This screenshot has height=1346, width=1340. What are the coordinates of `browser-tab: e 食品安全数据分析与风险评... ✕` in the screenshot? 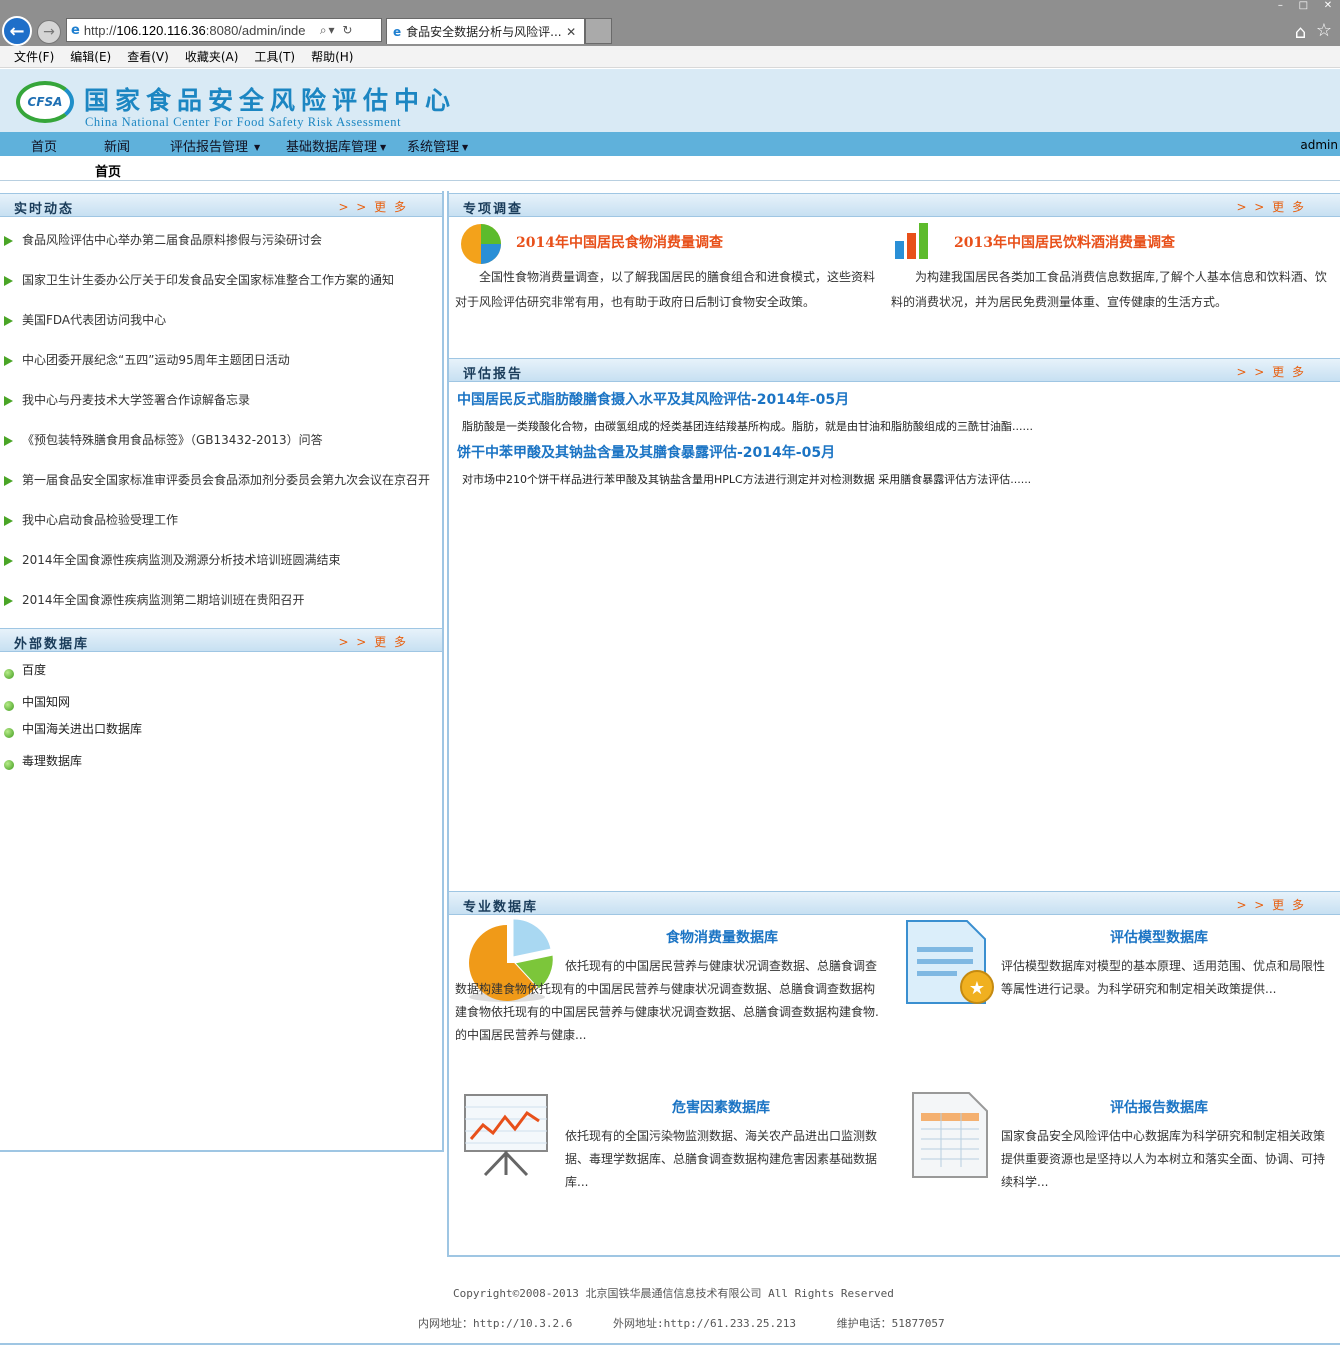 It's located at (485, 31).